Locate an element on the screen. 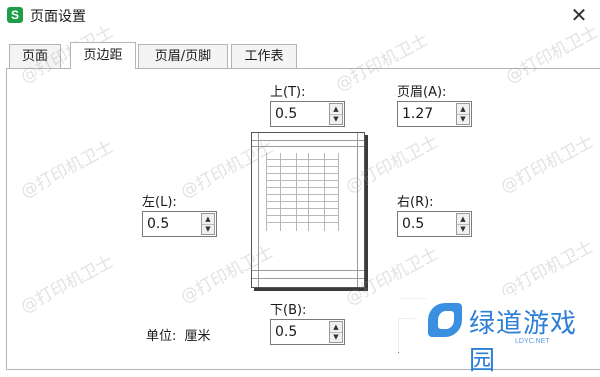  wps-spreadsheet-icon: S is located at coordinates (15, 15).